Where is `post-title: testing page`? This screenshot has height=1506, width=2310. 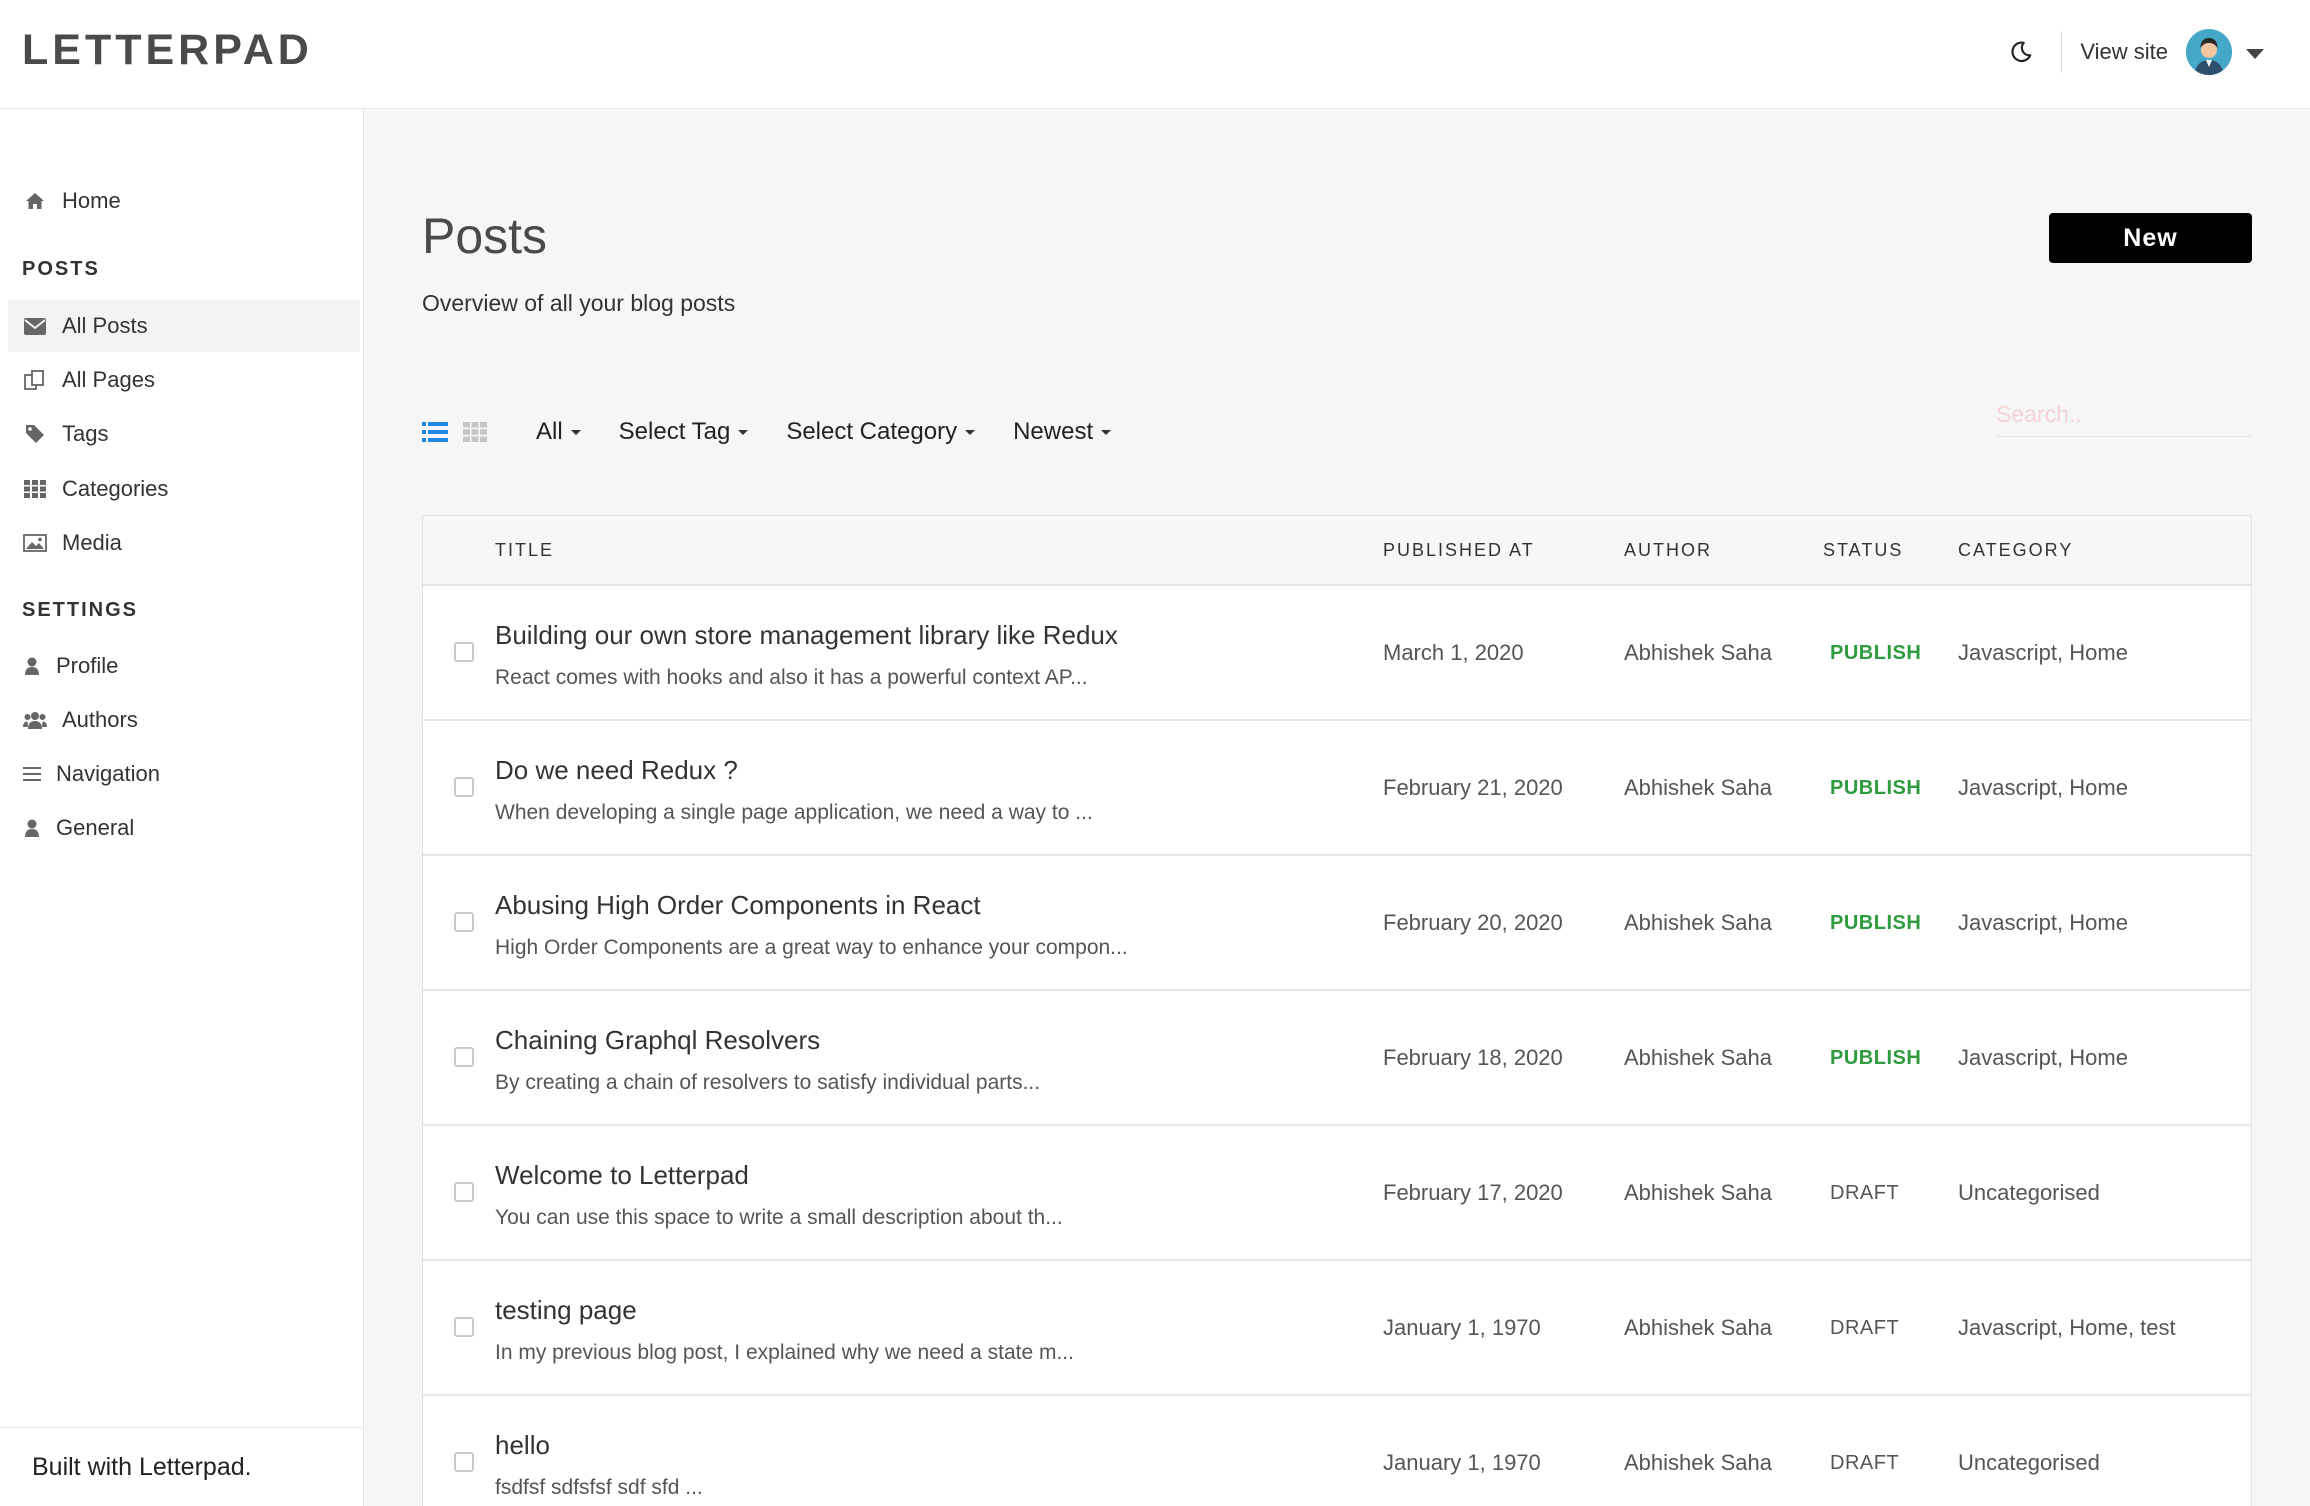
post-title: testing page is located at coordinates (566, 1310).